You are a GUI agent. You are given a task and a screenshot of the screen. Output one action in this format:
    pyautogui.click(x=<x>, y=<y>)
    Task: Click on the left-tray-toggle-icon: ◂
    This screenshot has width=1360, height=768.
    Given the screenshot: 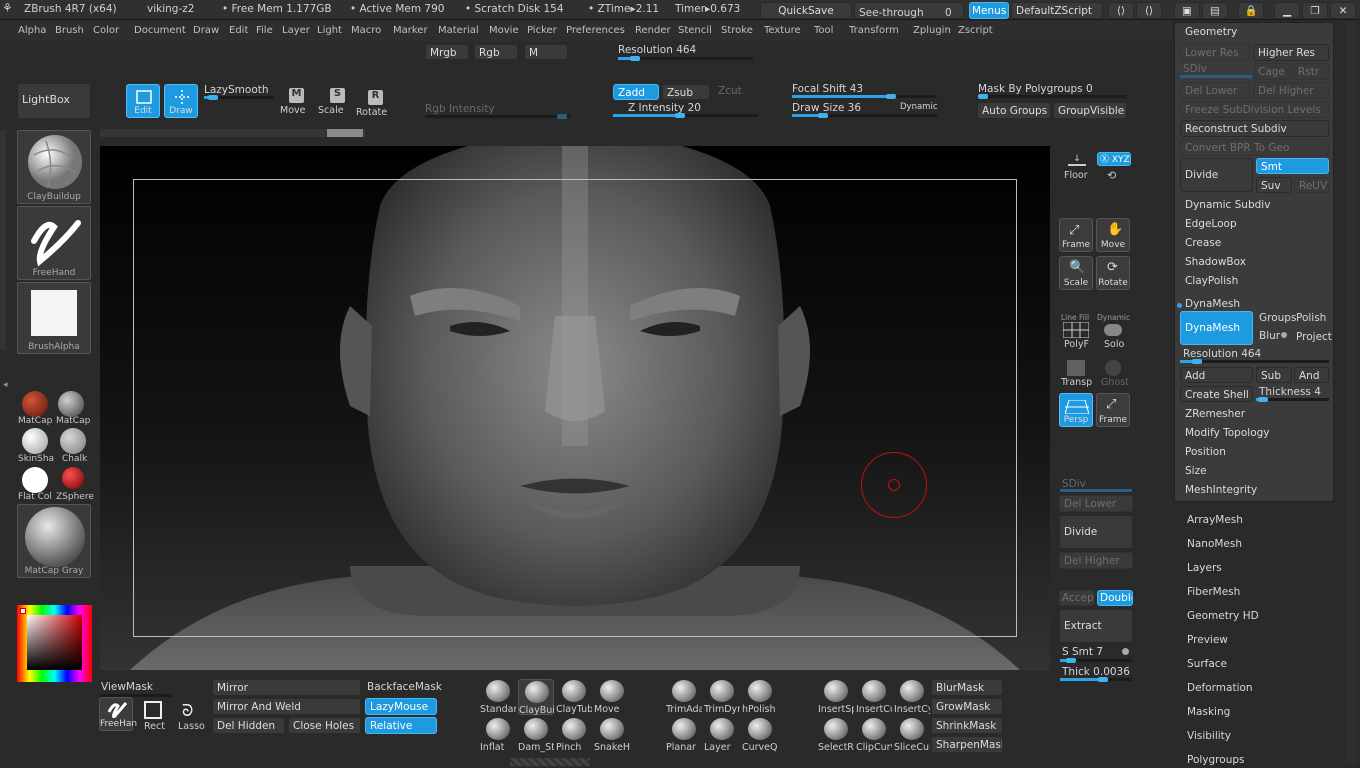 What is the action you would take?
    pyautogui.click(x=6, y=392)
    